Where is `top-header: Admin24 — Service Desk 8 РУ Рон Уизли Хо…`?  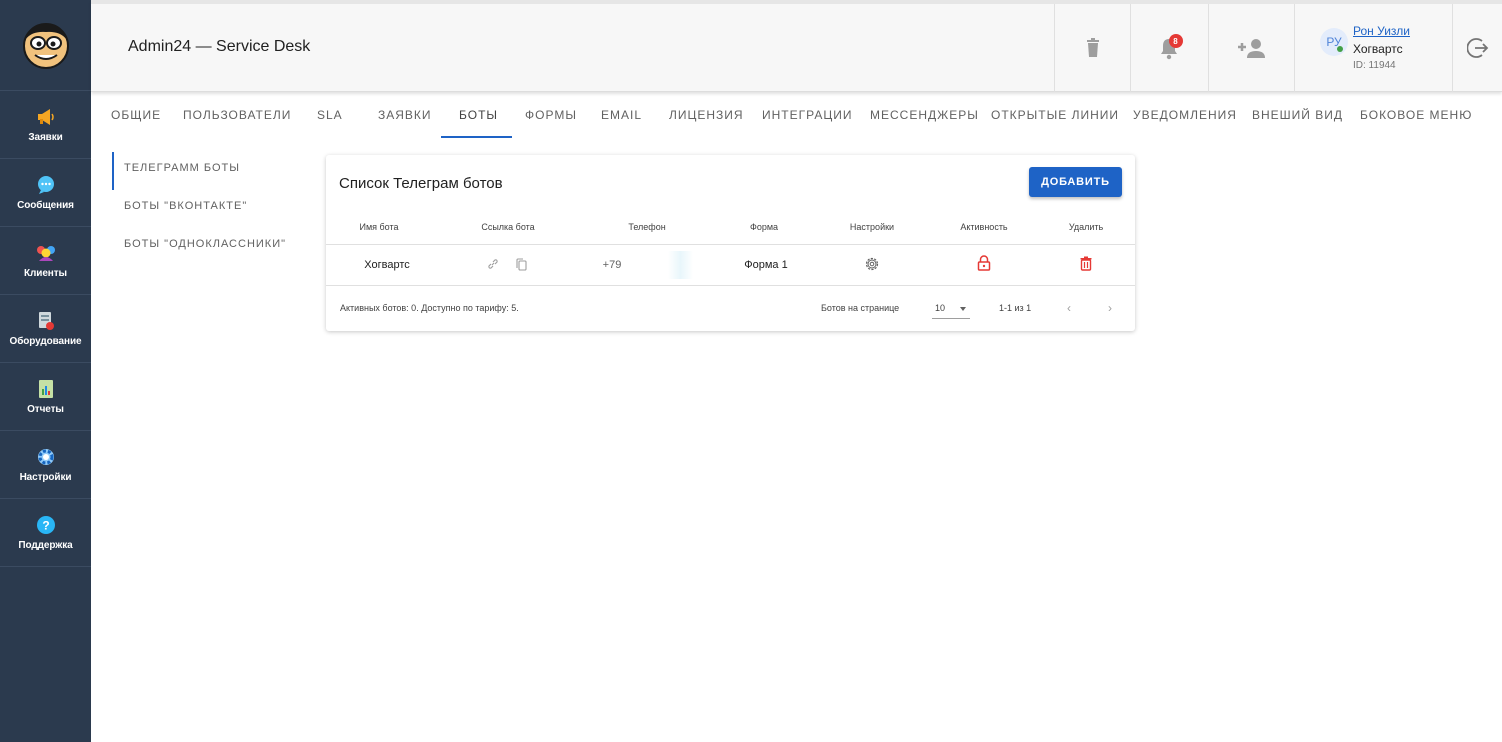
top-header: Admin24 — Service Desk 8 РУ Рон Уизли Хо… is located at coordinates (796, 46).